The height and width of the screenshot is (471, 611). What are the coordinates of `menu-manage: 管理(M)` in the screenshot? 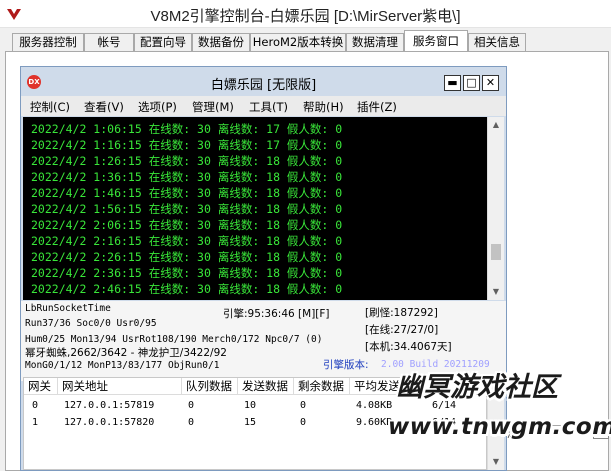 It's located at (213, 107).